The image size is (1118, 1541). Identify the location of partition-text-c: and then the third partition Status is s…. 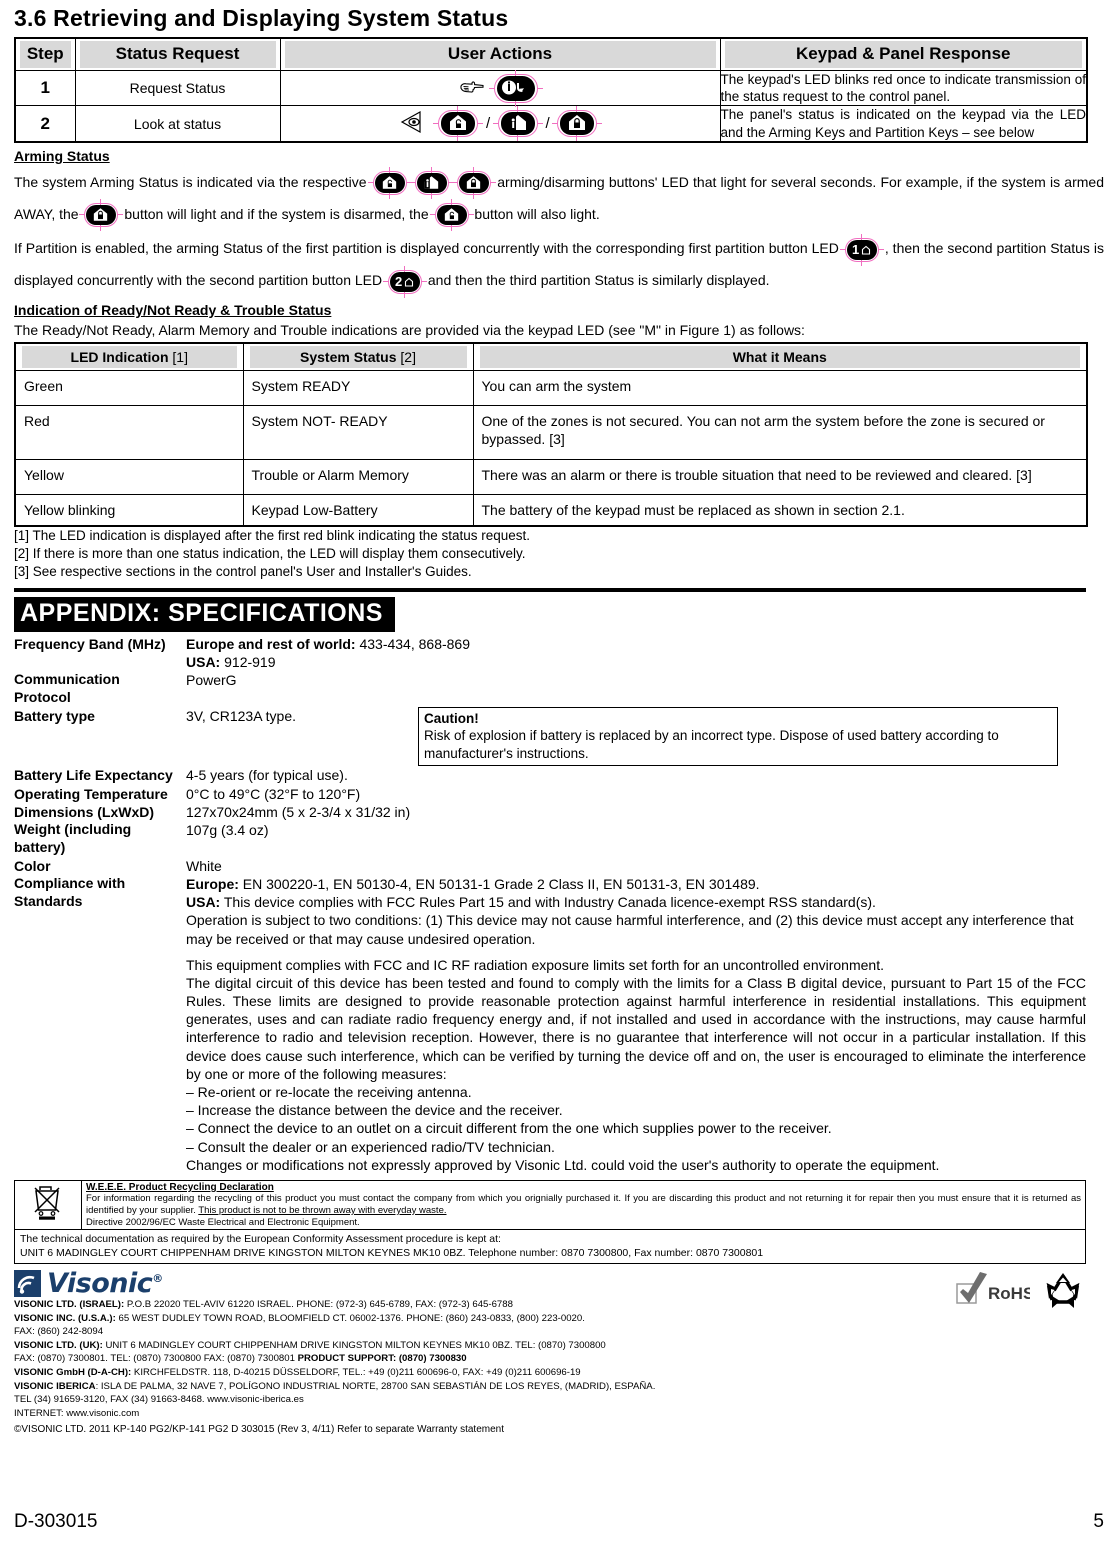
(598, 280).